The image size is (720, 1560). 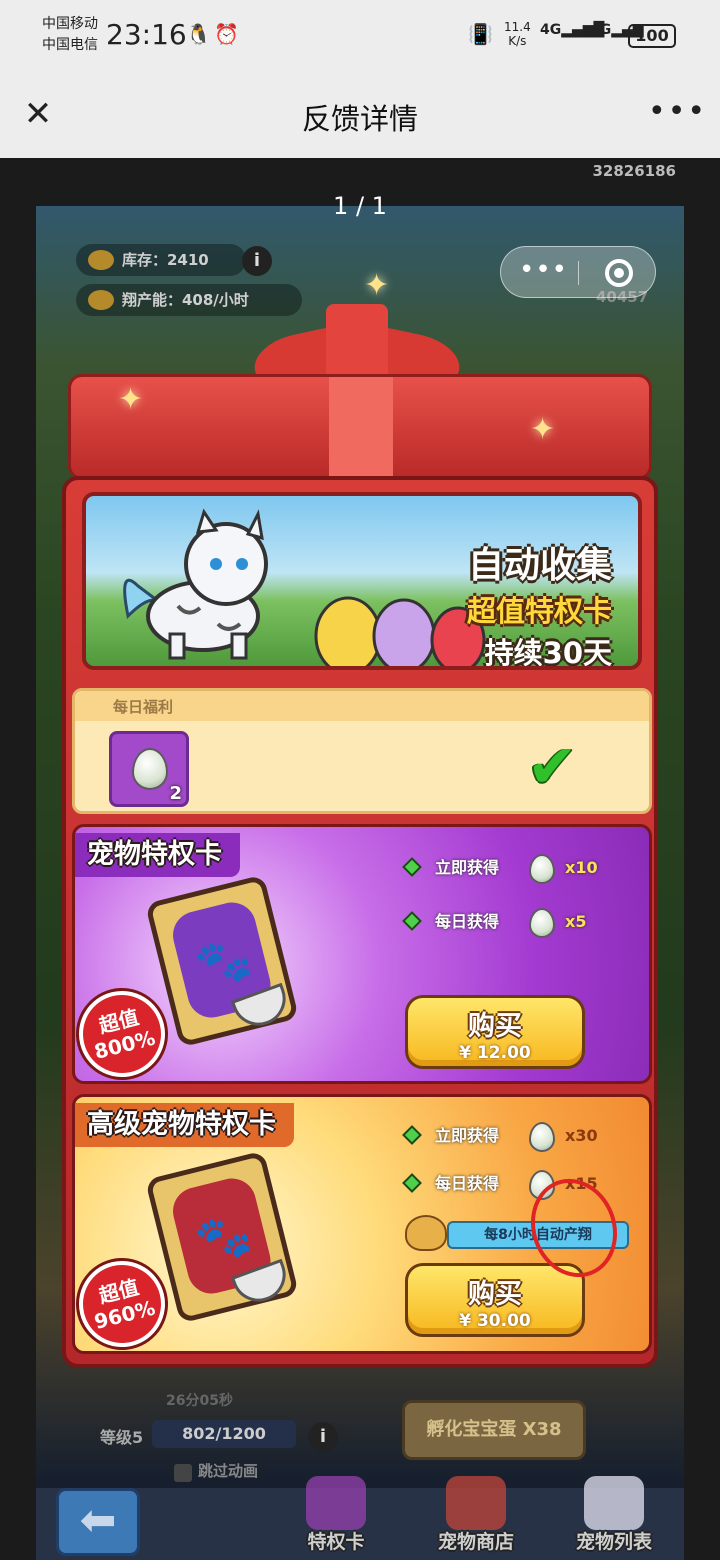 What do you see at coordinates (357, 342) in the screenshot?
I see `gift-knot` at bounding box center [357, 342].